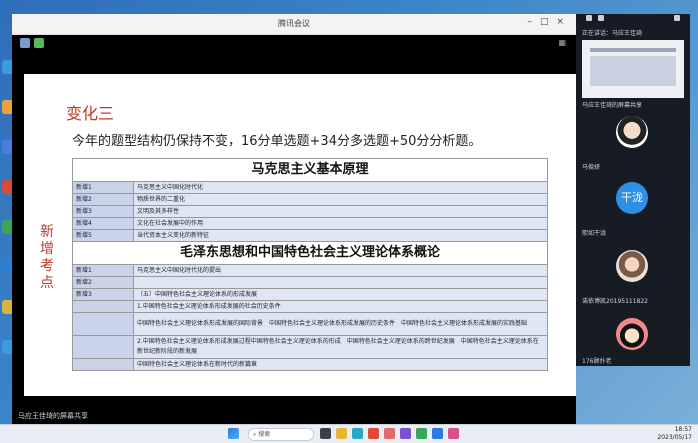 This screenshot has height=443, width=698. Describe the element at coordinates (294, 416) in the screenshot. I see `meeting-statusbar: 马应王佳琦的屏幕共享` at that location.